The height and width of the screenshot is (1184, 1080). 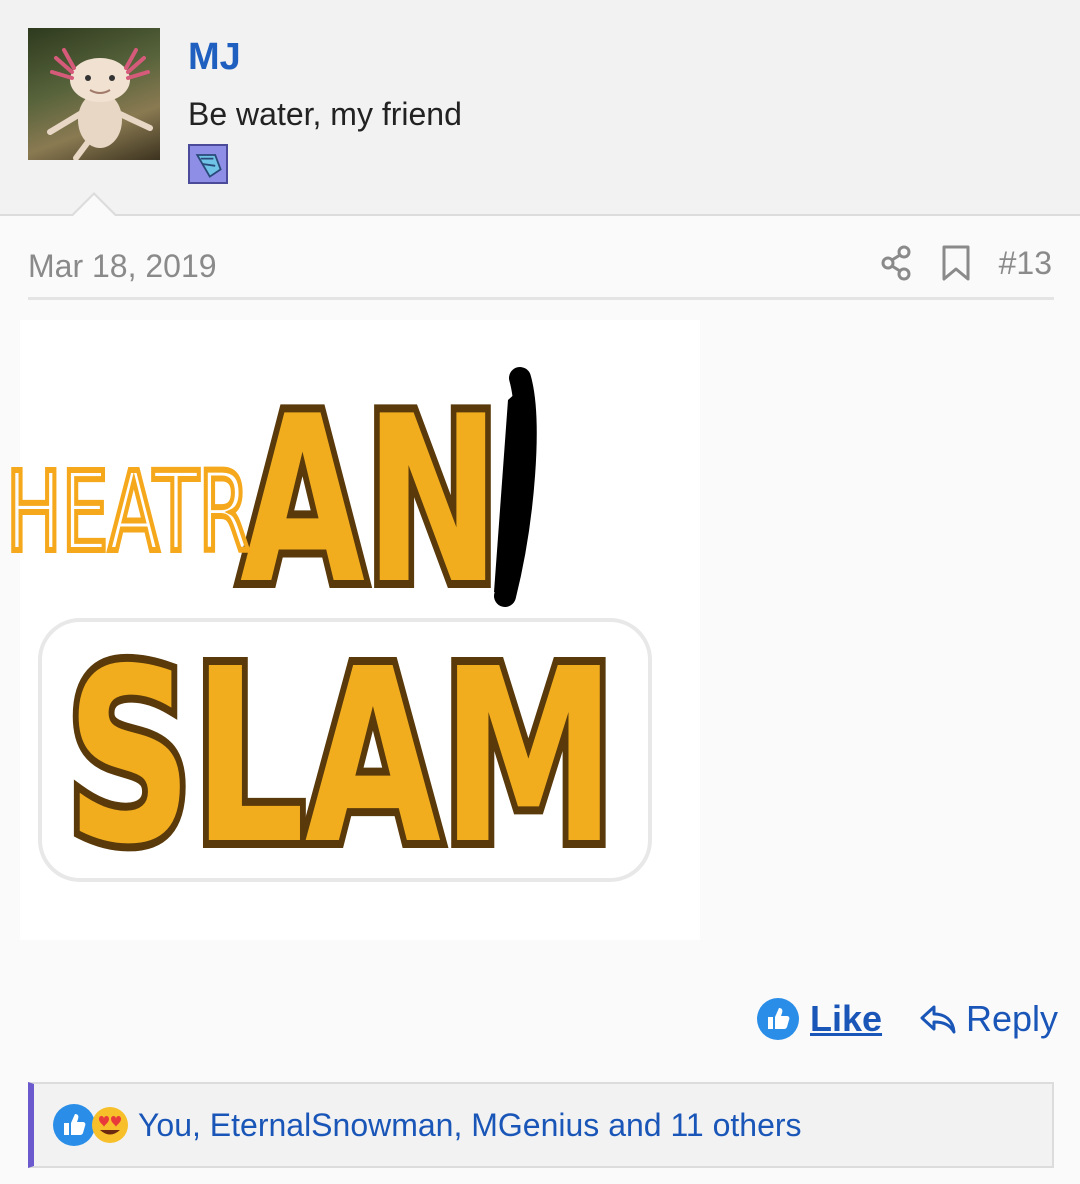 I want to click on badge-graphic, so click(x=208, y=166).